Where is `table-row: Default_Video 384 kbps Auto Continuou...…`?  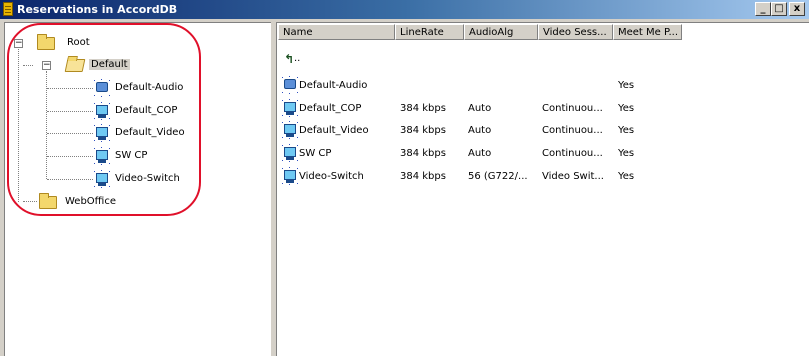
table-row: Default_Video 384 kbps Auto Continuou...… is located at coordinates (537, 130).